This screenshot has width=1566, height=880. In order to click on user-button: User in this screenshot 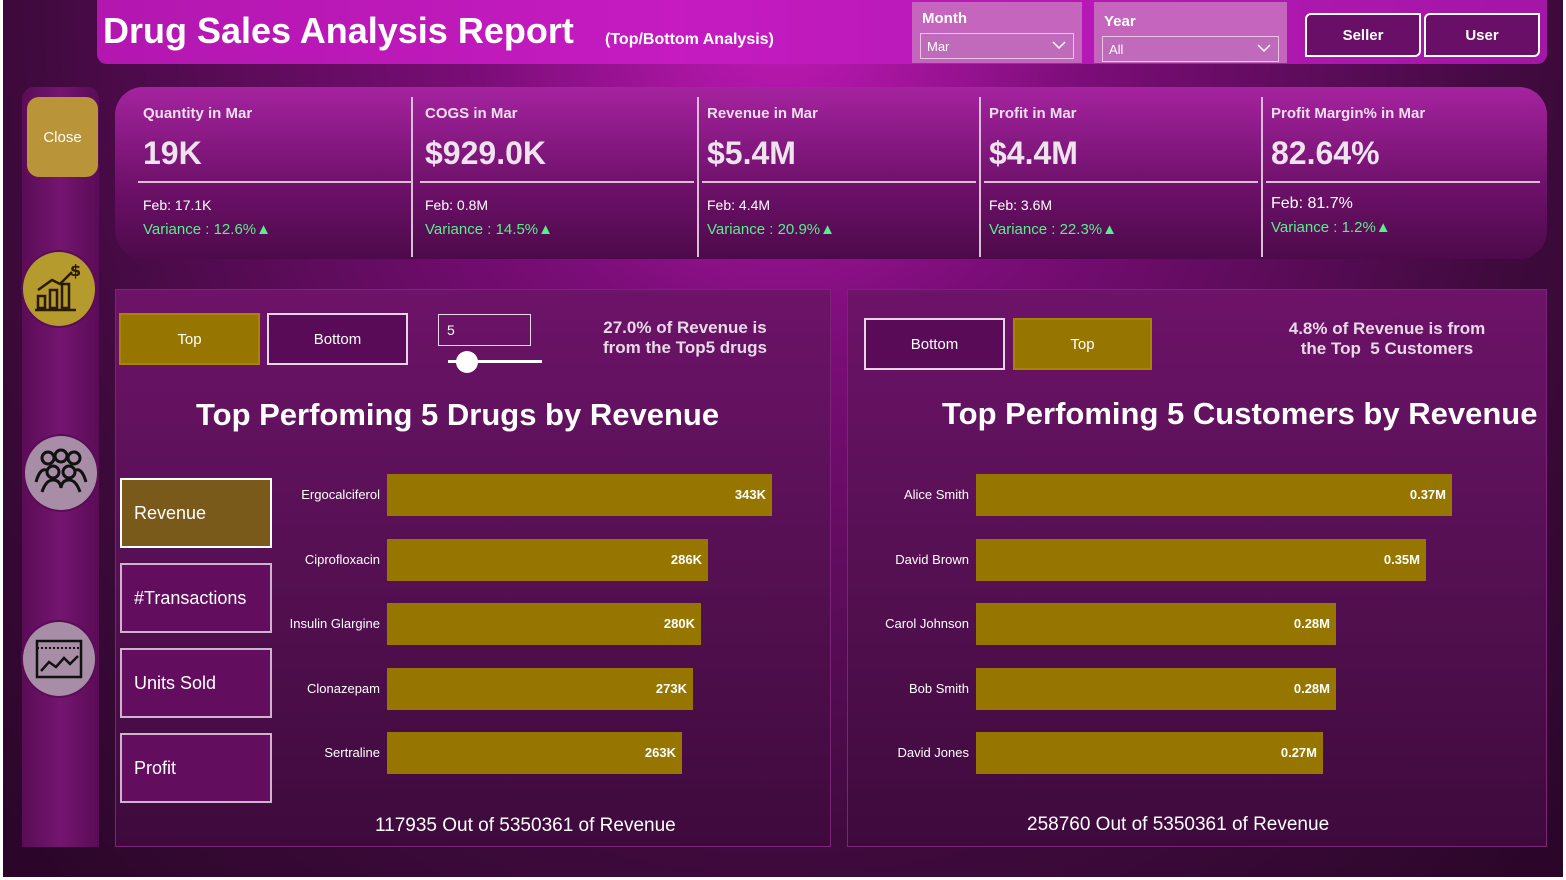, I will do `click(1482, 35)`.